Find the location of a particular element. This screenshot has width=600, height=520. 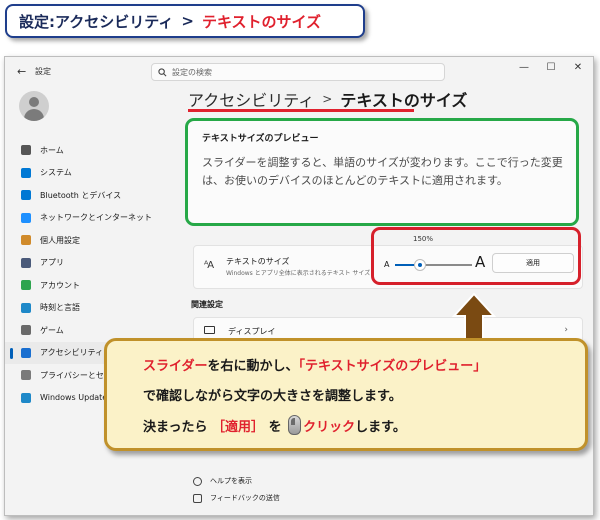

sidebar-item-label: 時刻と言語 is located at coordinates (60, 308).